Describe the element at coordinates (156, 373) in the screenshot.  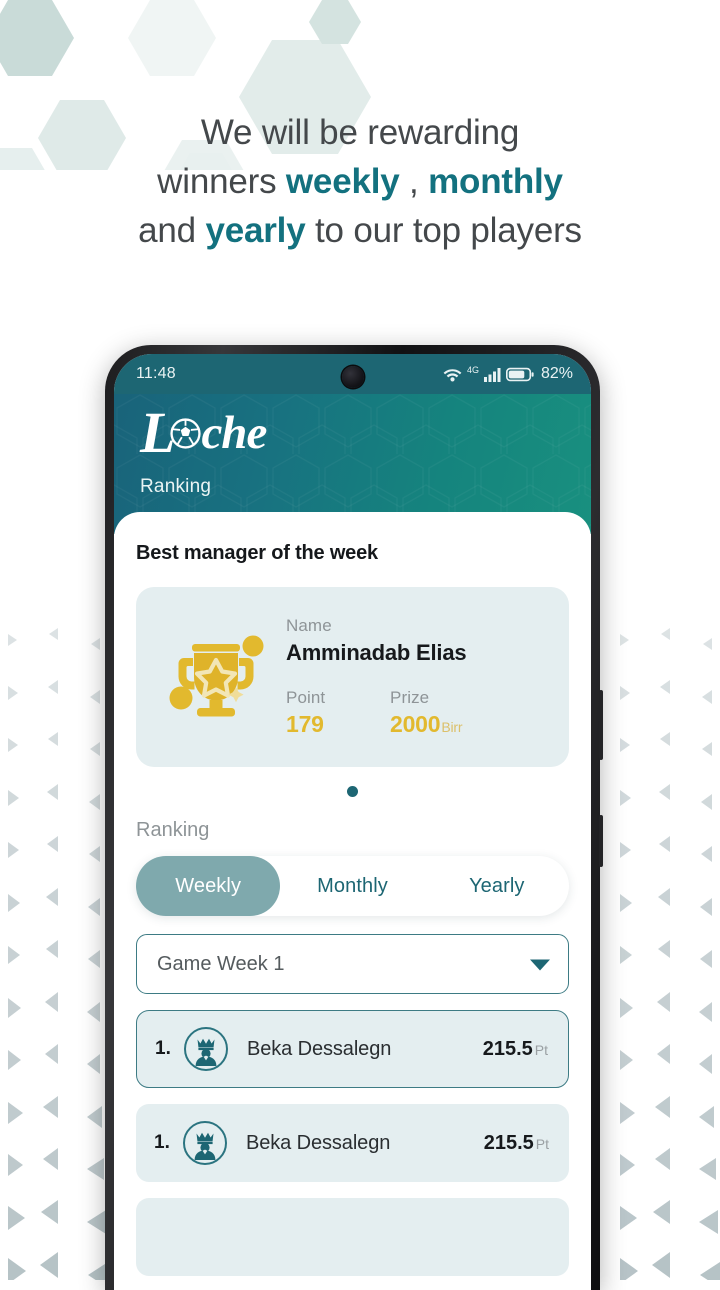
I see `status-bar-clock: 11:48` at that location.